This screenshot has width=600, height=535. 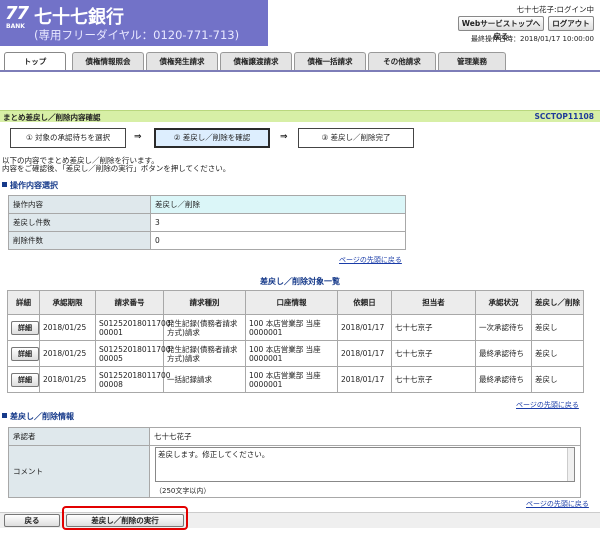 I want to click on bank-logo-bank: BANK, so click(x=15, y=26).